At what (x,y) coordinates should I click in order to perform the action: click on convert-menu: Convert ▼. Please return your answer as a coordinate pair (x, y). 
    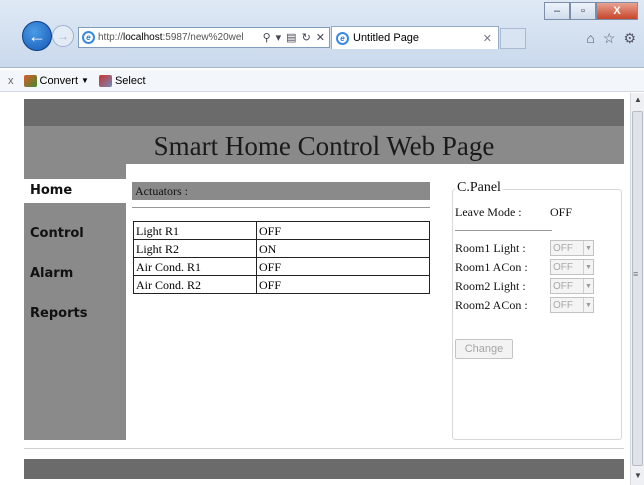
    Looking at the image, I should click on (56, 80).